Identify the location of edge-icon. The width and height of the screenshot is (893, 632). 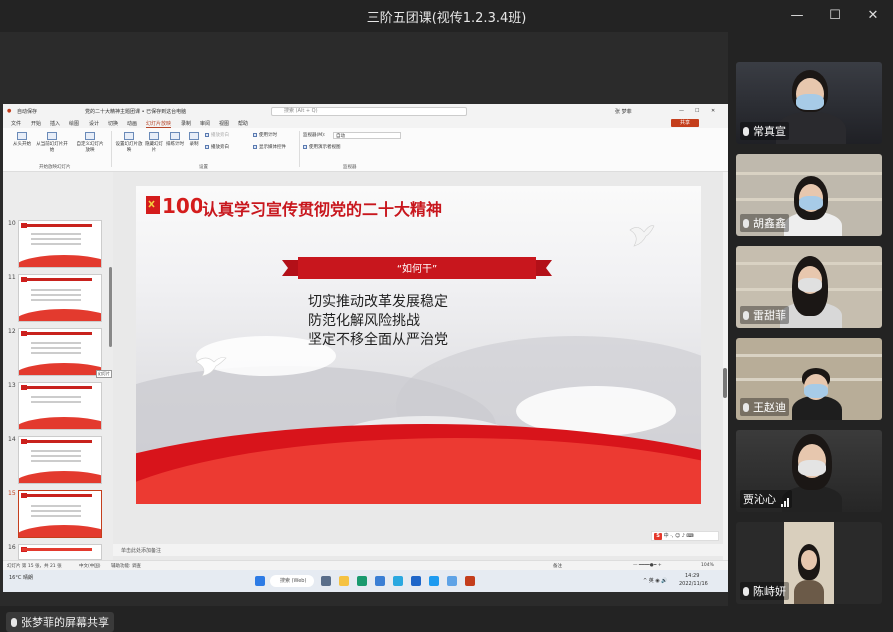
(362, 581).